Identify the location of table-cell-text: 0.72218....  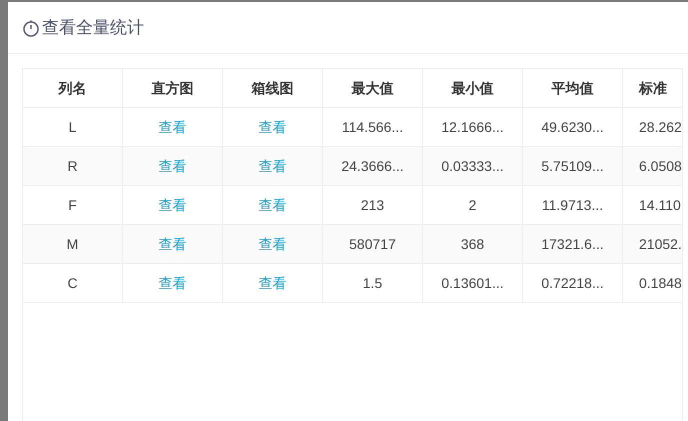
(572, 283).